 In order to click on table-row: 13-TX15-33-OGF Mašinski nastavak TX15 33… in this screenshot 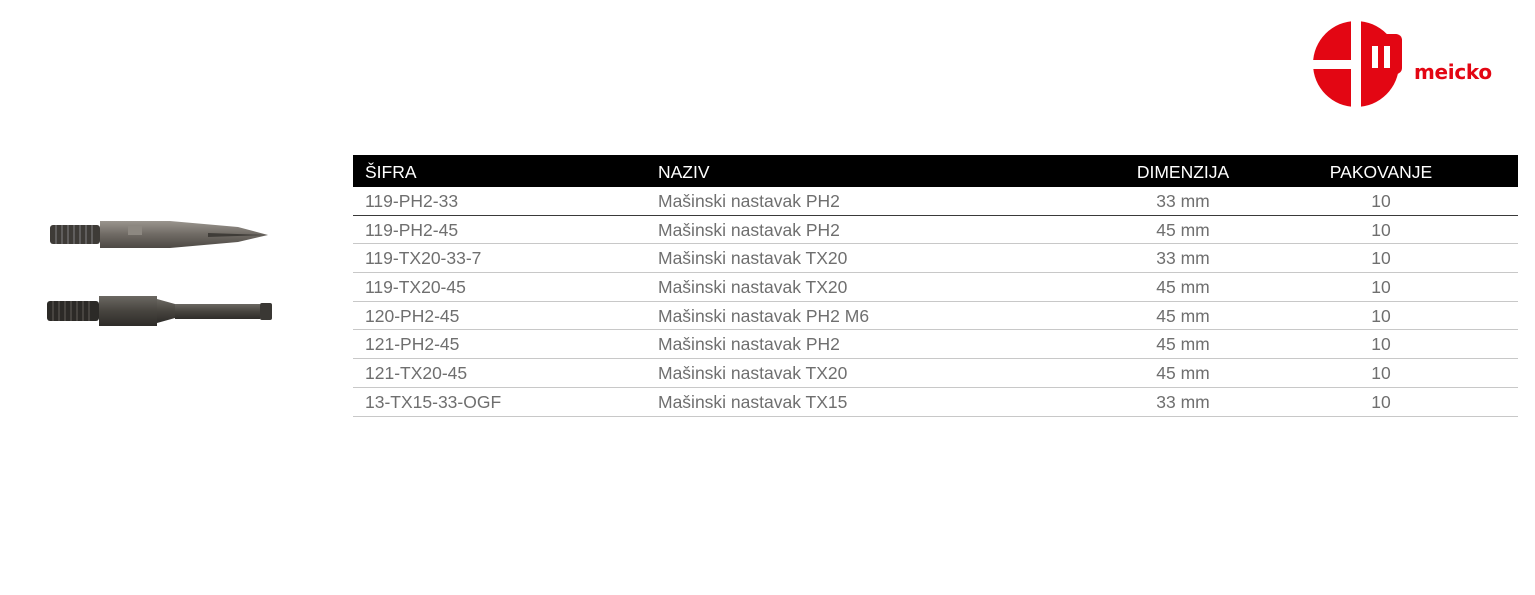, I will do `click(935, 402)`.